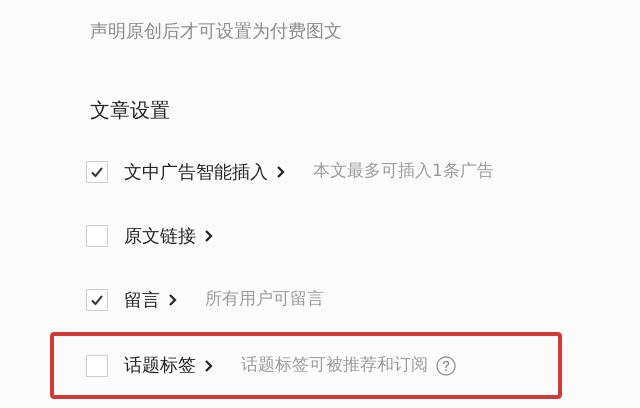  I want to click on option-label: 原文链接, so click(160, 236).